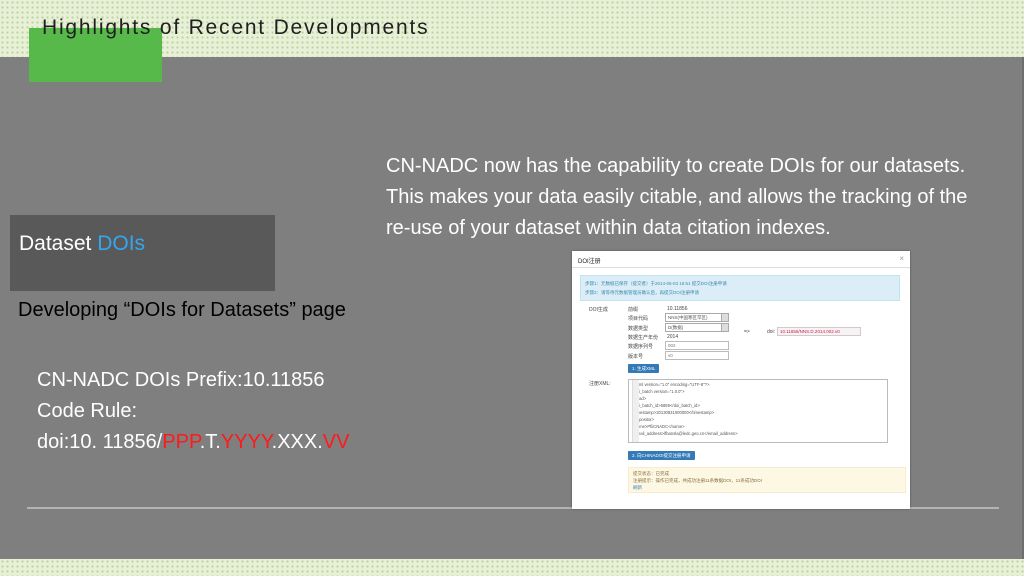 The width and height of the screenshot is (1024, 576). I want to click on refresh-link: 刷新, so click(637, 488).